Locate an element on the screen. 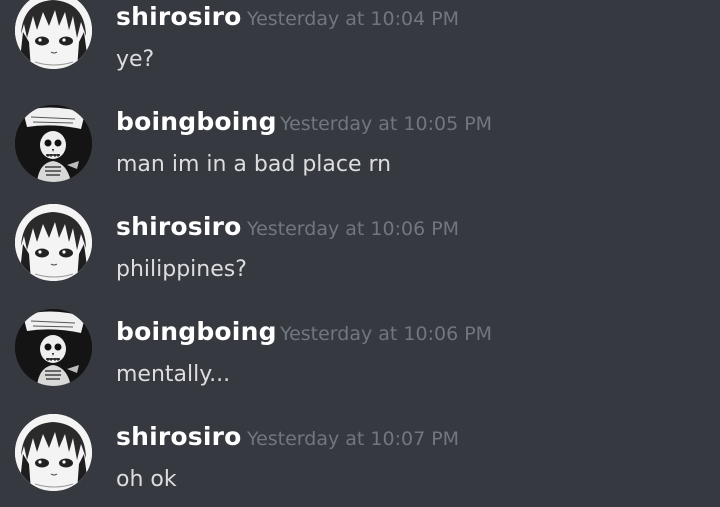 The height and width of the screenshot is (507, 720). message-text: oh ok is located at coordinates (146, 479).